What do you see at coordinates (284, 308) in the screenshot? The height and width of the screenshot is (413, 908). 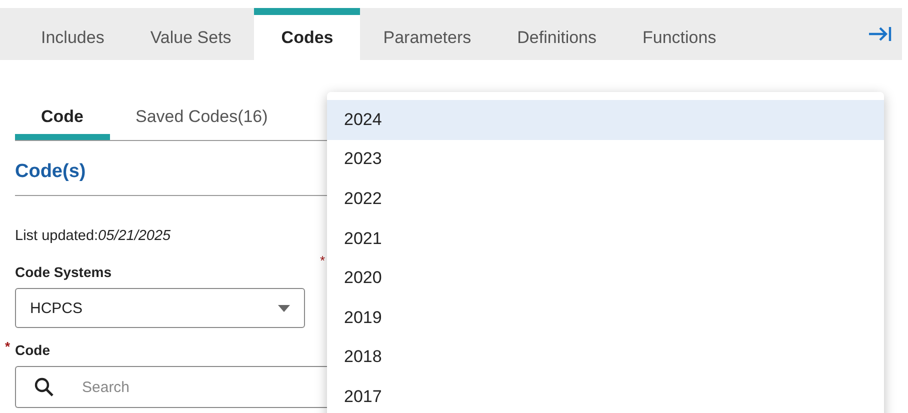 I see `caret-icon` at bounding box center [284, 308].